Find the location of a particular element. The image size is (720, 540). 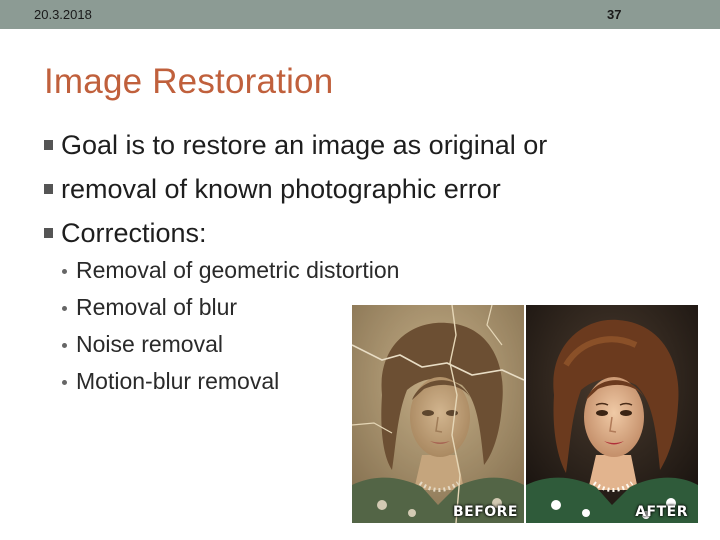

after-portrait-image is located at coordinates (612, 414).